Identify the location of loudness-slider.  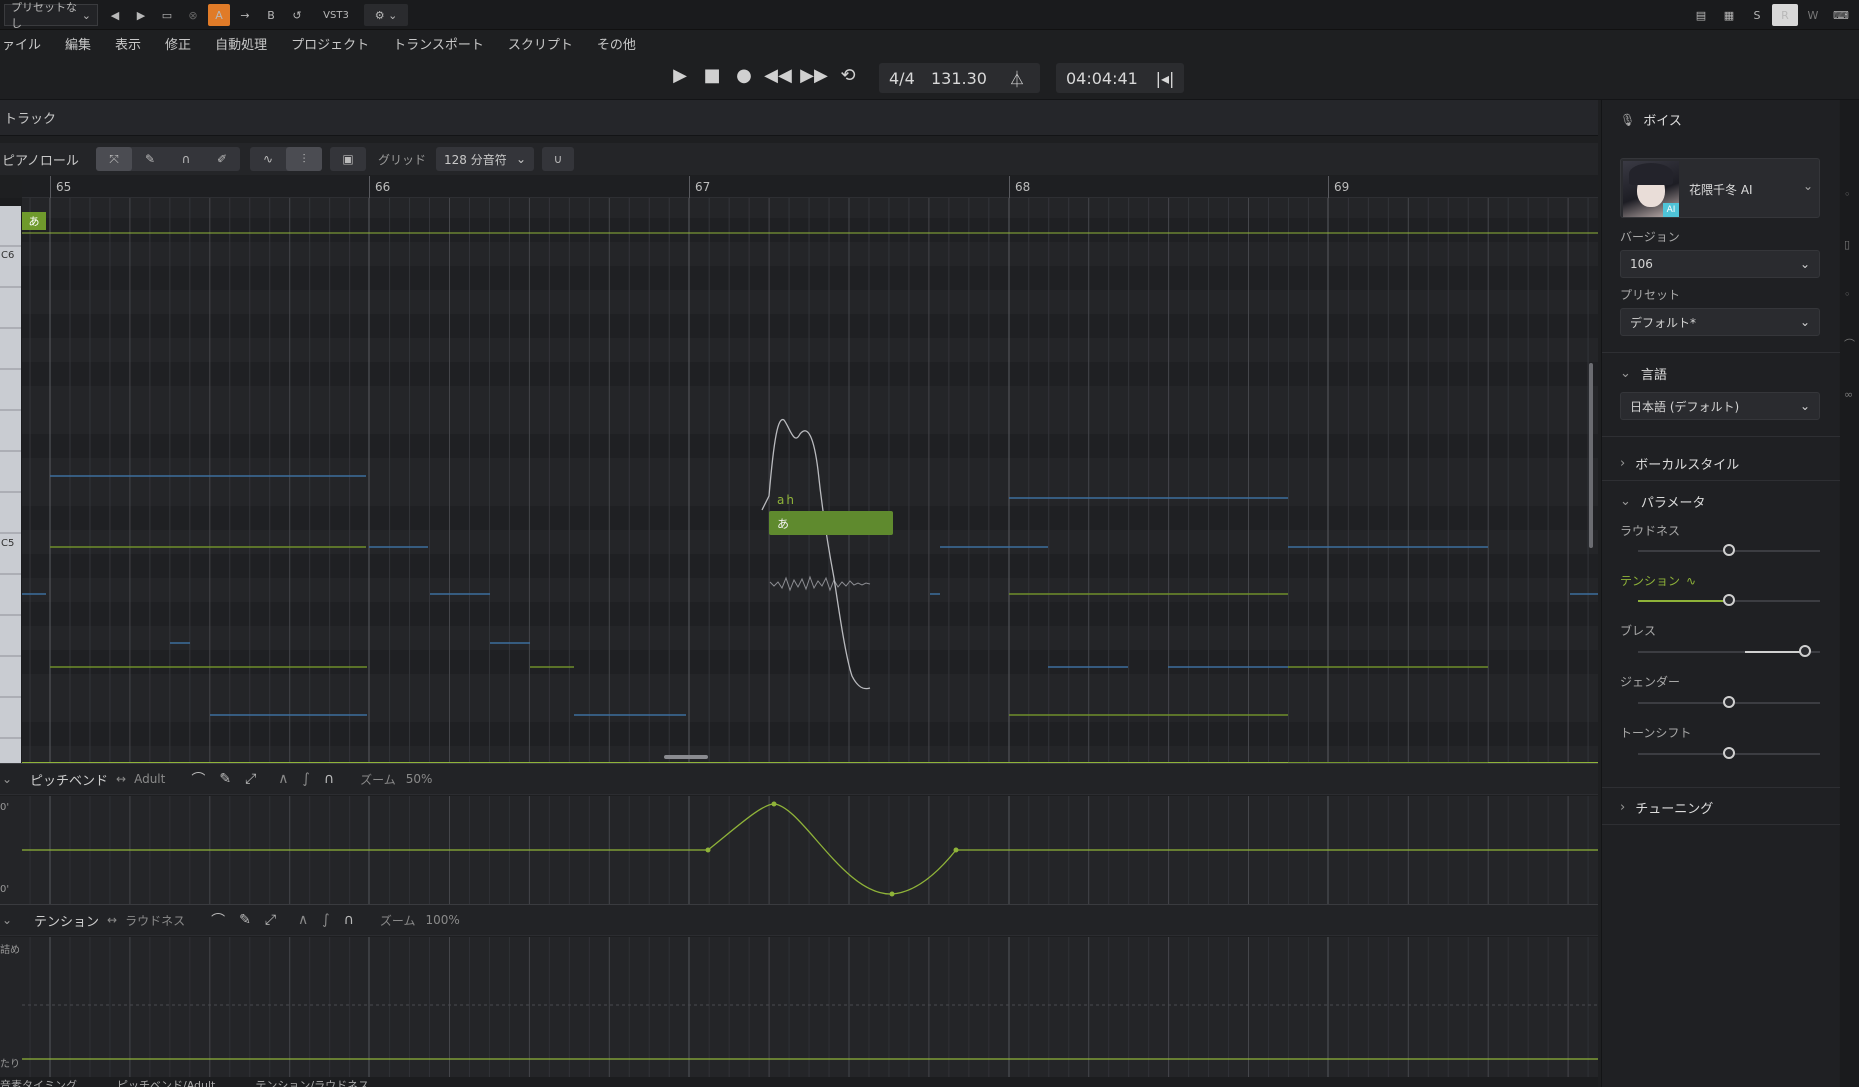
(1729, 550).